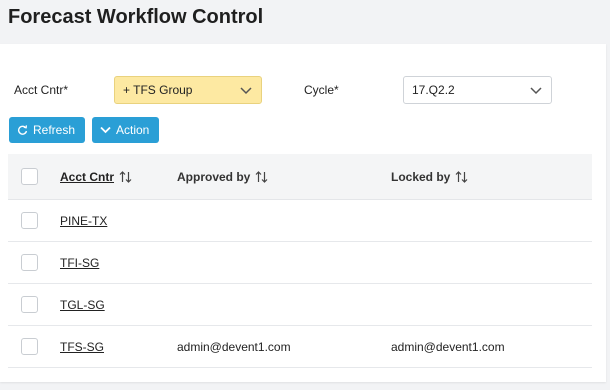  What do you see at coordinates (54, 130) in the screenshot?
I see `refresh-button-label: Refresh` at bounding box center [54, 130].